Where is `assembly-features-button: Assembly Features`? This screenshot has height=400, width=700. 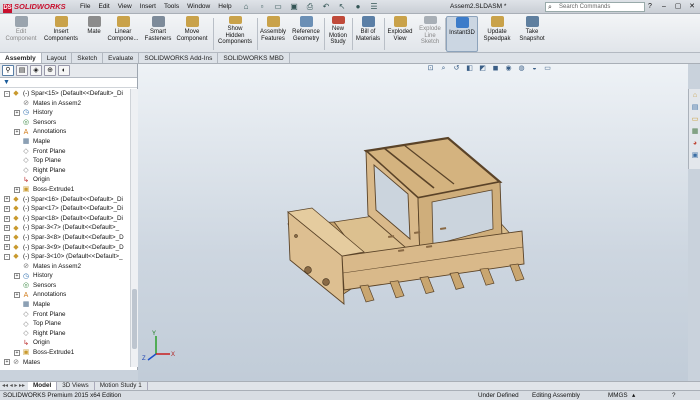 assembly-features-button: Assembly Features is located at coordinates (273, 34).